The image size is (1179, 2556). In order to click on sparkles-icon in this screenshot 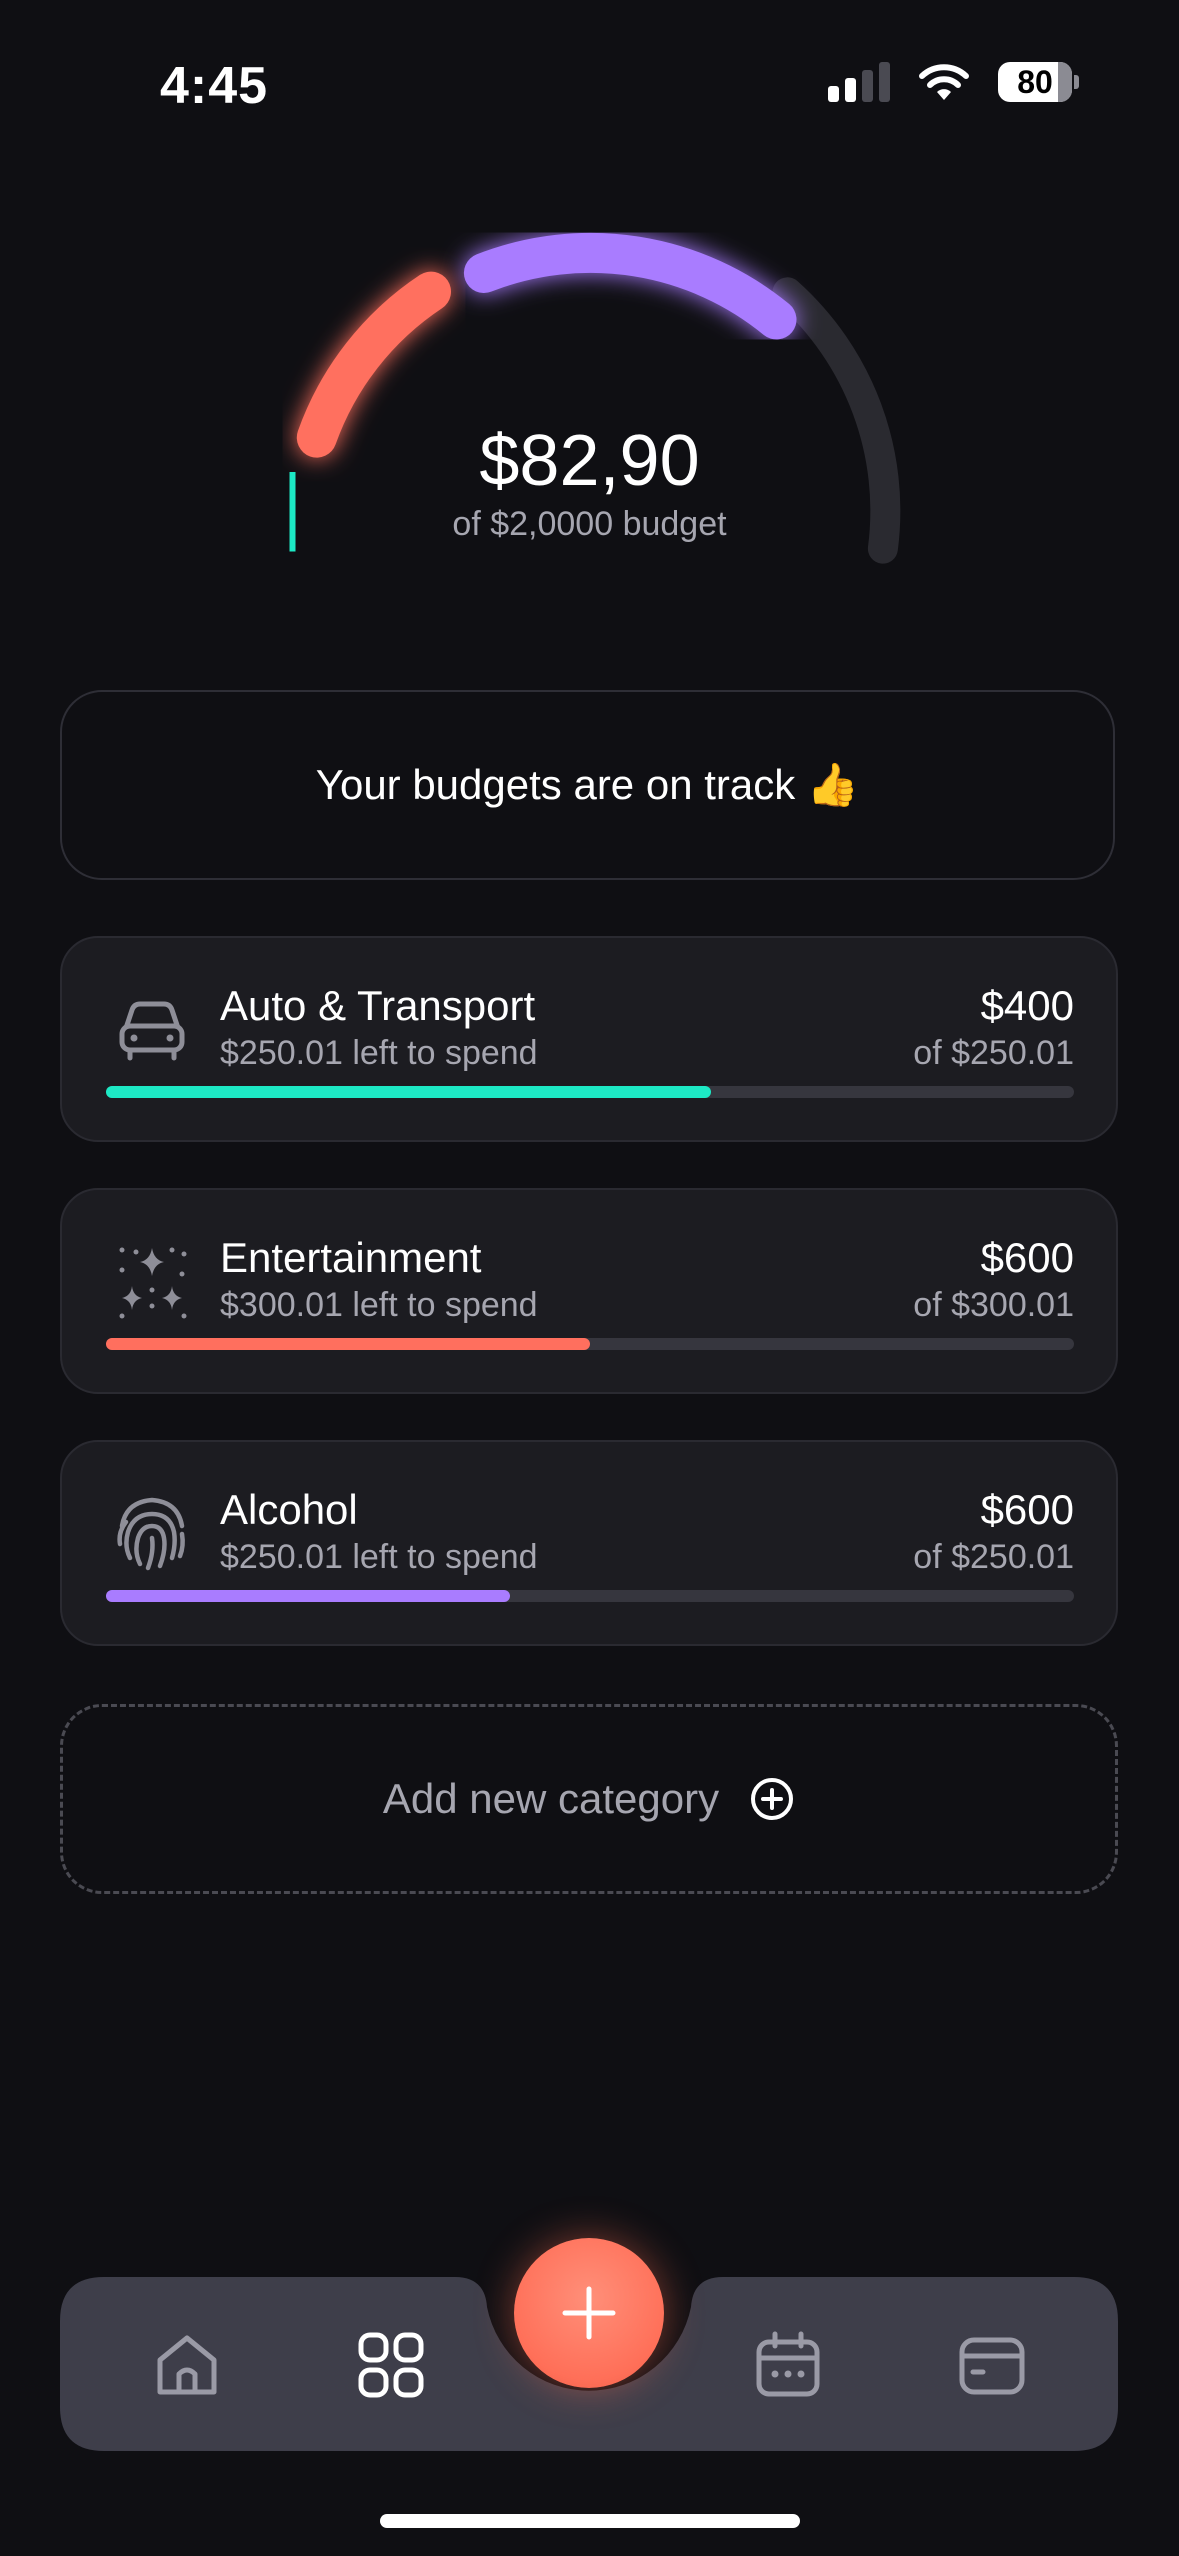, I will do `click(153, 1283)`.